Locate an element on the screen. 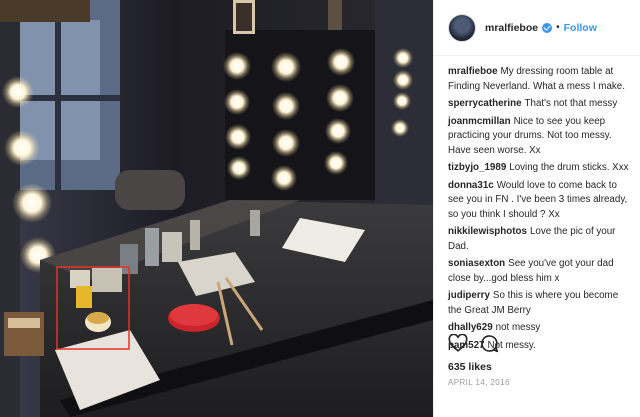 This screenshot has width=640, height=417. comment-item: sperrycatherine That's not that messy is located at coordinates (539, 104).